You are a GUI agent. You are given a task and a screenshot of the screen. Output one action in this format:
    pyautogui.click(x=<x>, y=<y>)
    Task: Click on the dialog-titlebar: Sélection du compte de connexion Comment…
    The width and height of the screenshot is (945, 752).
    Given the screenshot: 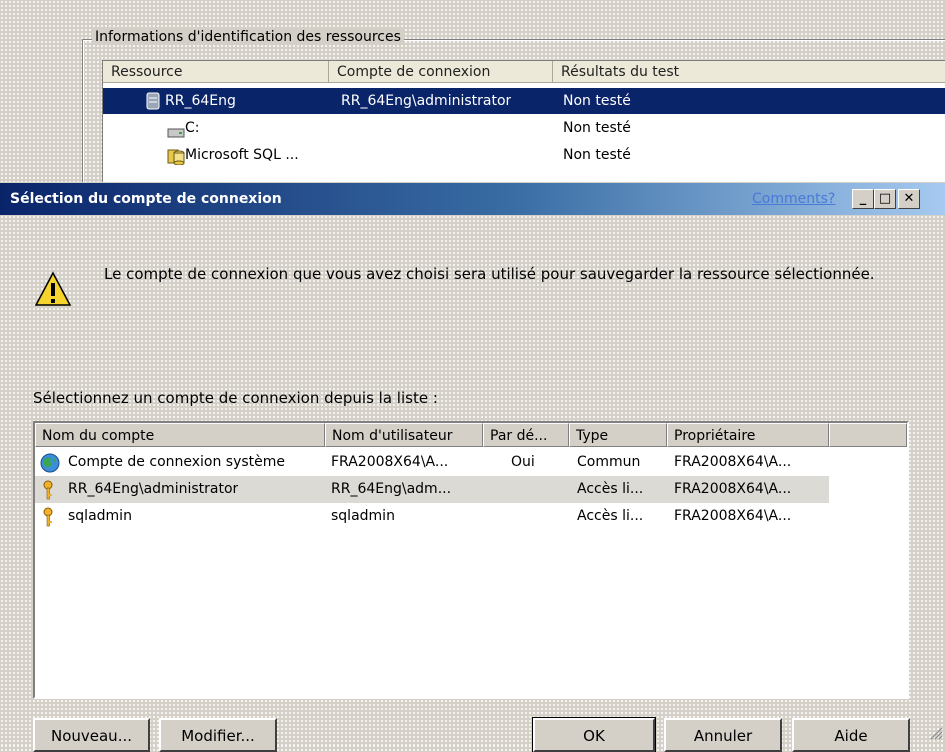 What is the action you would take?
    pyautogui.click(x=472, y=199)
    